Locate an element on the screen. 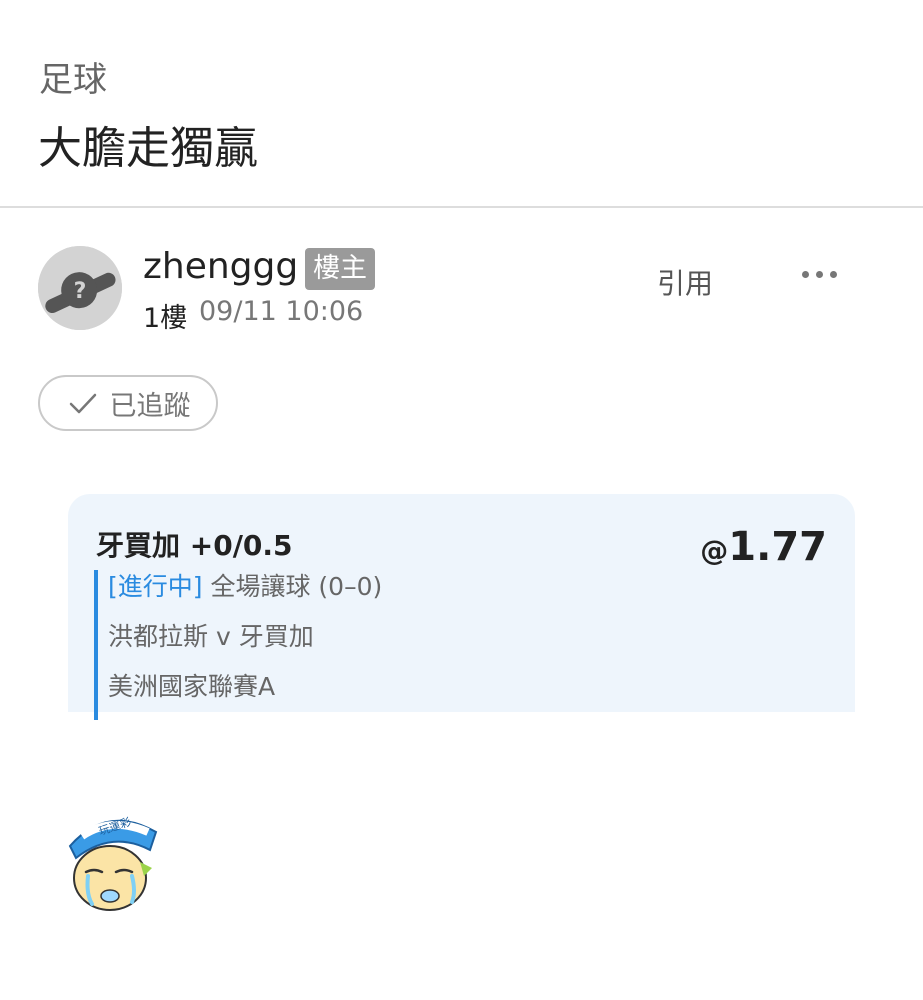 This screenshot has height=1000, width=923. thread-title: 大膽走獨贏 is located at coordinates (148, 148).